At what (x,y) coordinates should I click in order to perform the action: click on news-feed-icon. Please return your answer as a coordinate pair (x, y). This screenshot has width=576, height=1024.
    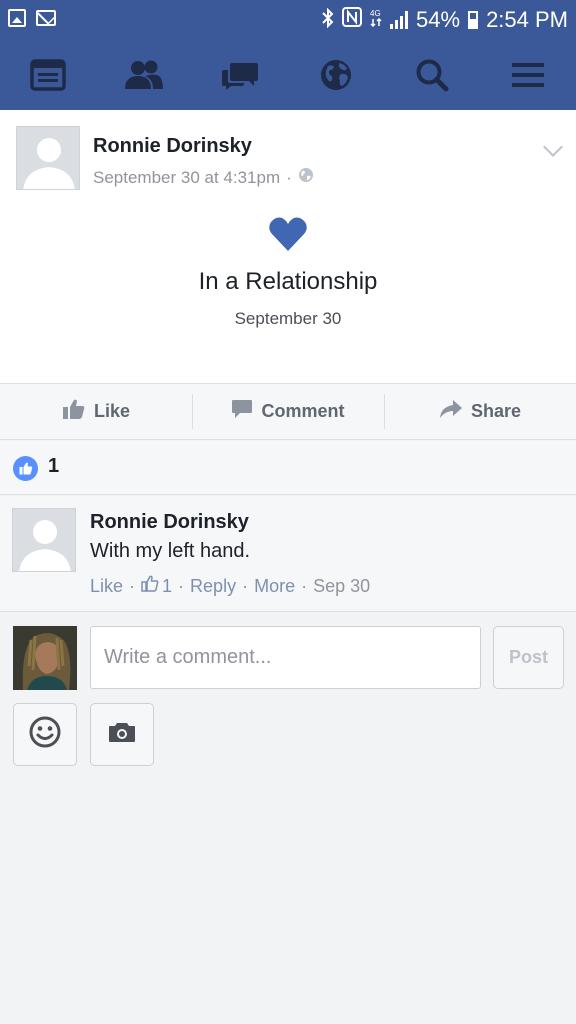
    Looking at the image, I should click on (48, 75).